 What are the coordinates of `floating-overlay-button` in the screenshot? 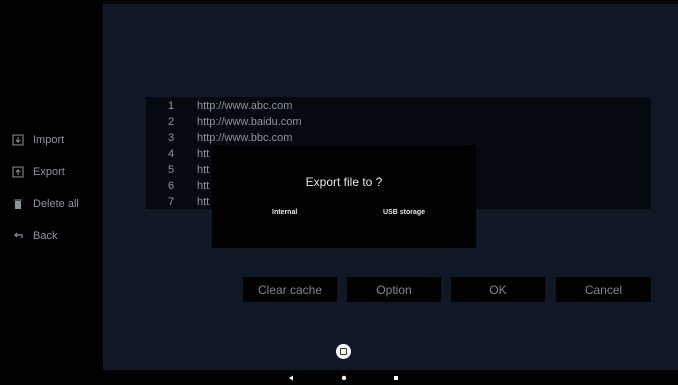 It's located at (343, 351).